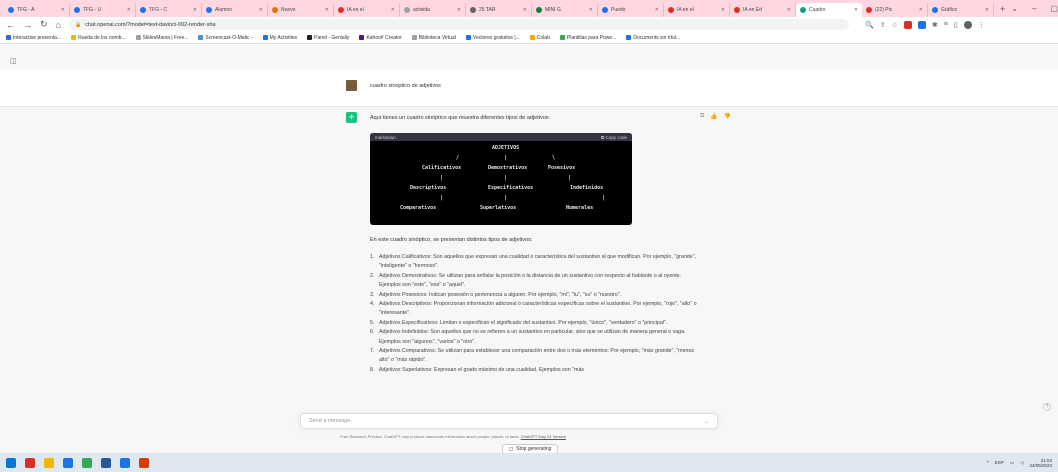 This screenshot has height=472, width=1058. What do you see at coordinates (895, 10) in the screenshot?
I see `browser-tab: (22) Pic ✕` at bounding box center [895, 10].